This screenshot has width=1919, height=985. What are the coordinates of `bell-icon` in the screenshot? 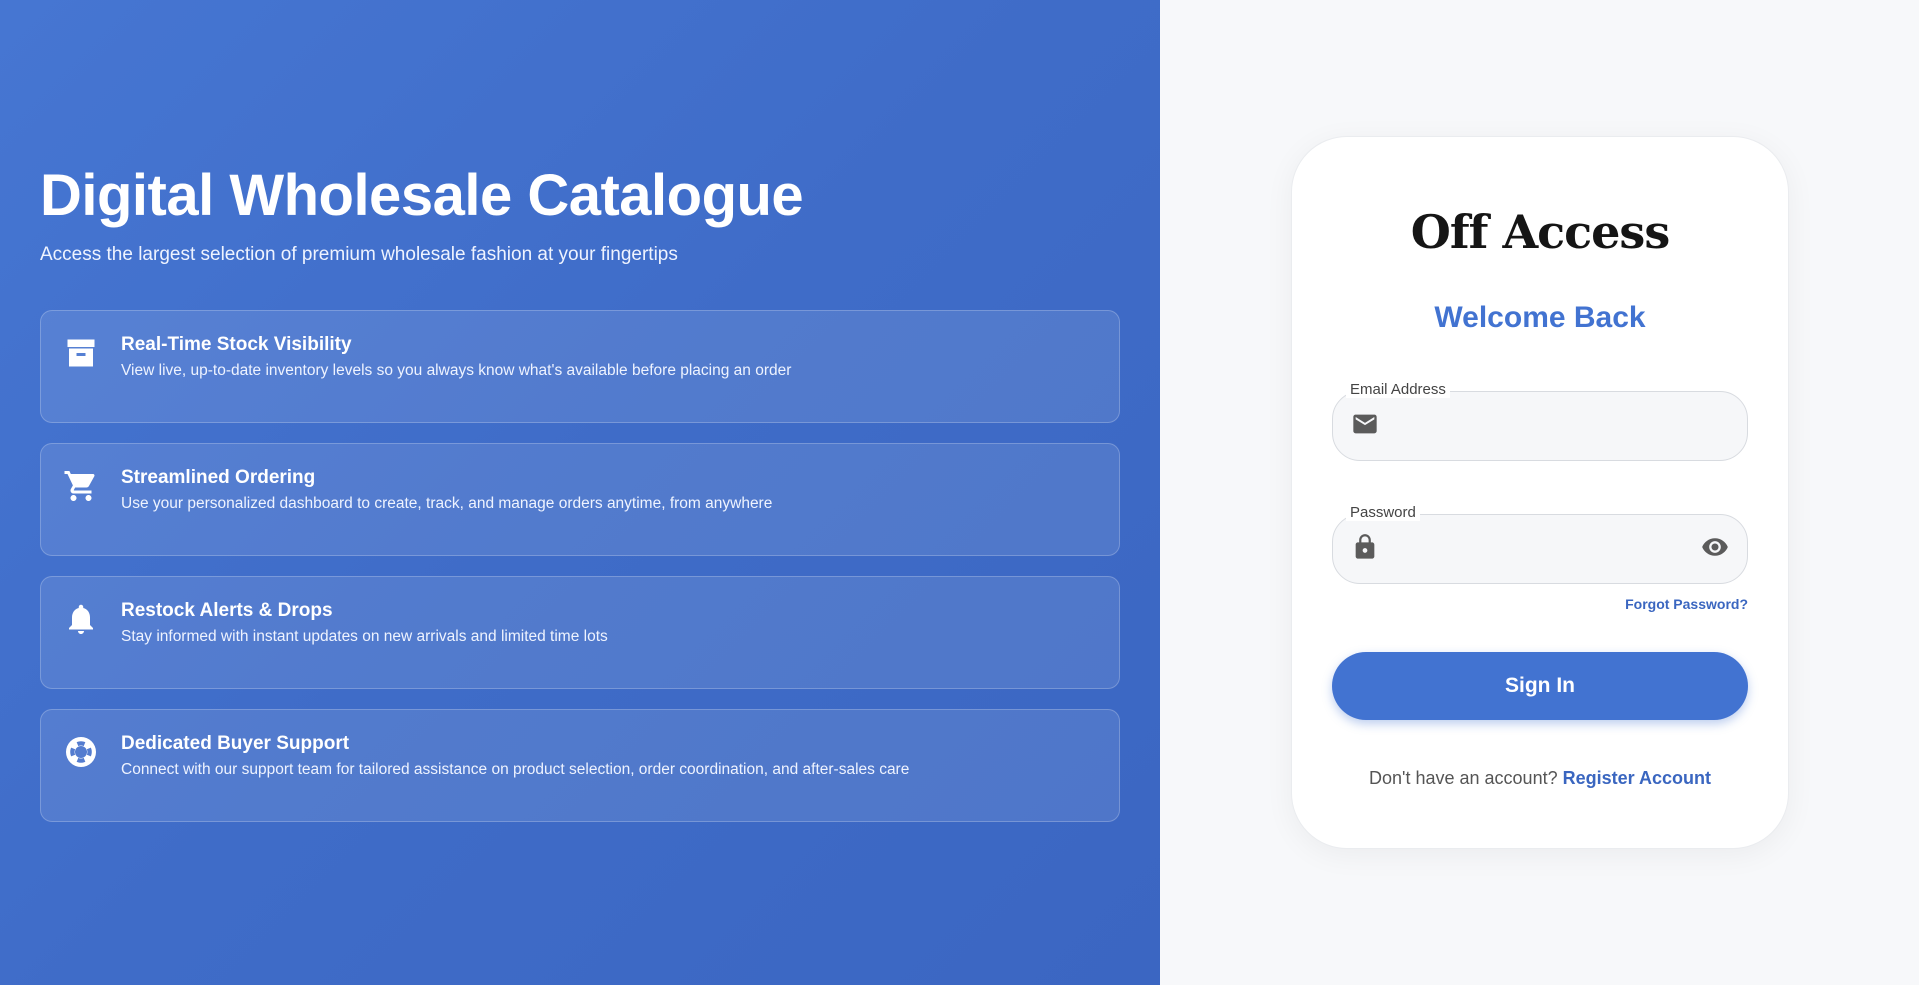 It's located at (81, 619).